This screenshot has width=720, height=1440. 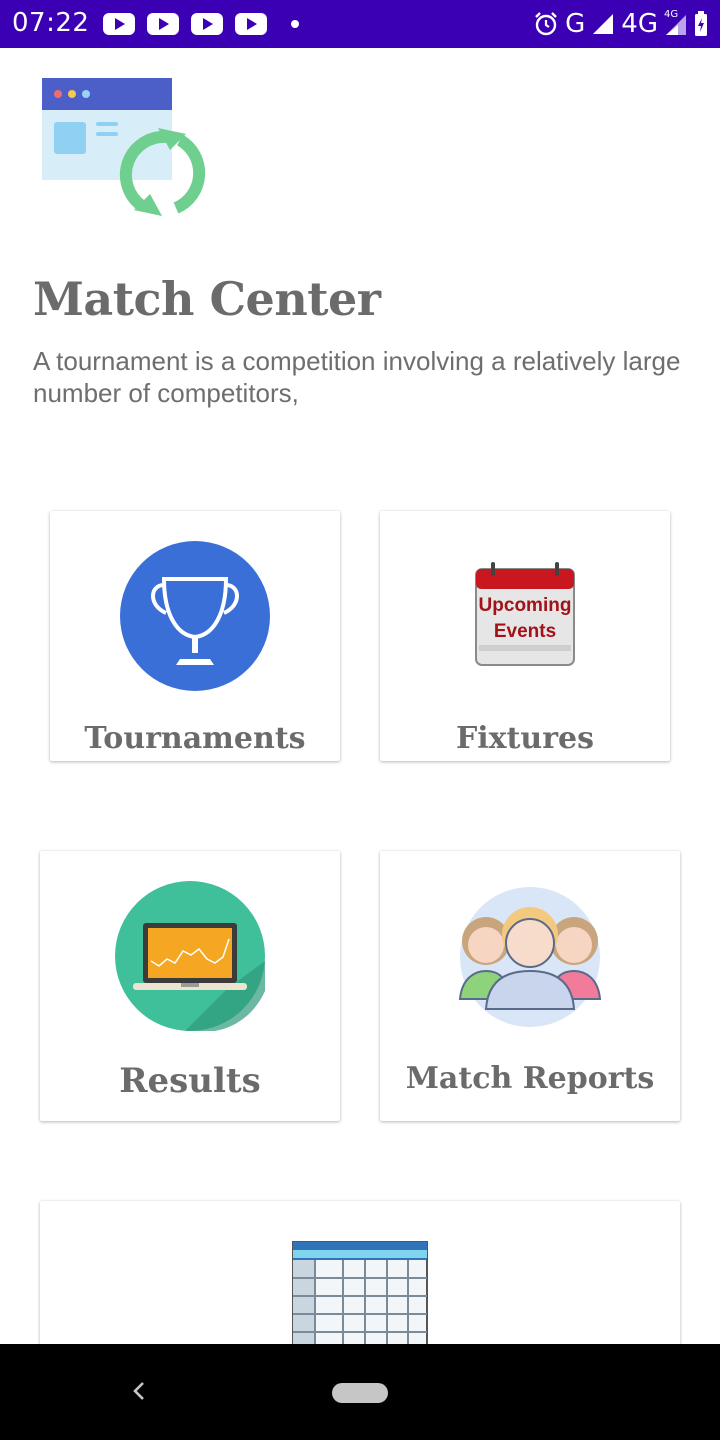 What do you see at coordinates (525, 605) in the screenshot?
I see `calendar-text-line1: Upcoming` at bounding box center [525, 605].